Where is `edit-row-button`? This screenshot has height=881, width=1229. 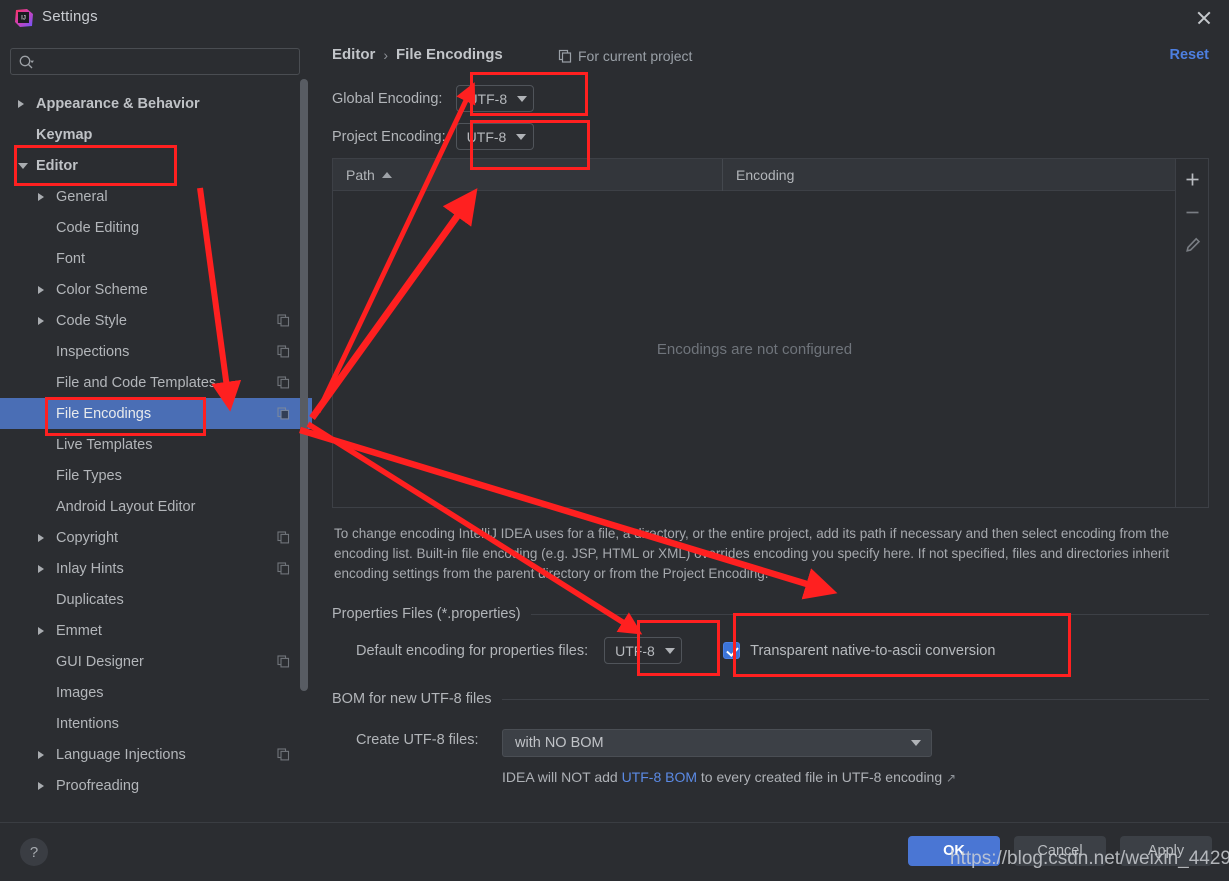
edit-row-button is located at coordinates (1192, 245).